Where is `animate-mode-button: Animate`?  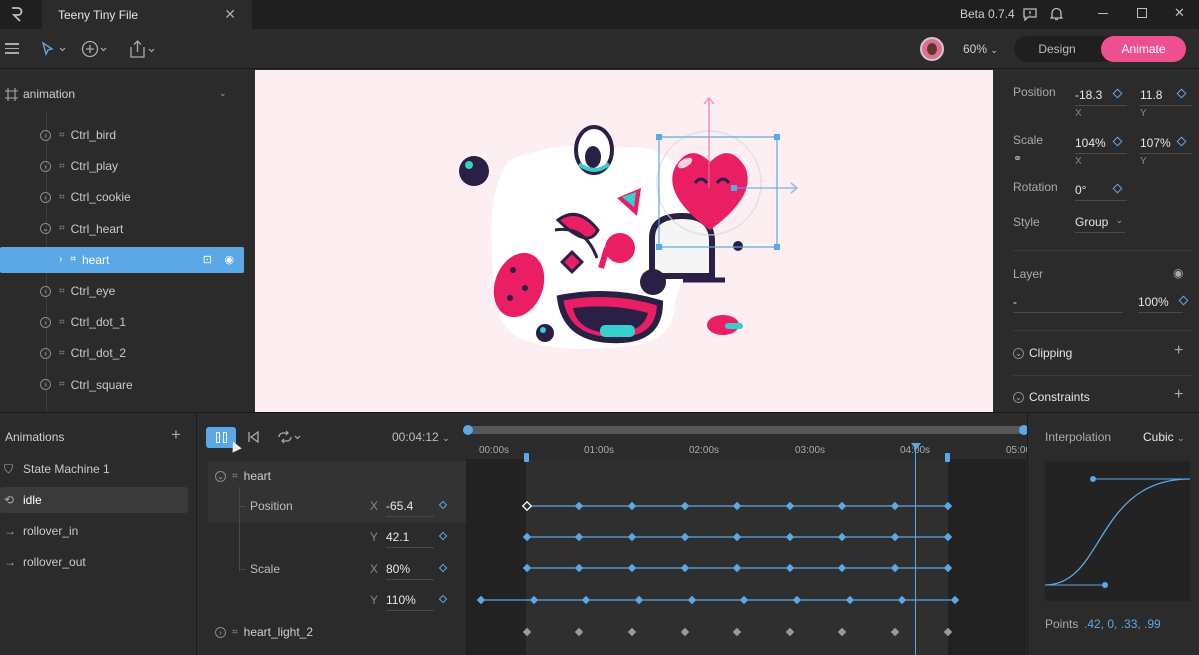 animate-mode-button: Animate is located at coordinates (1143, 49).